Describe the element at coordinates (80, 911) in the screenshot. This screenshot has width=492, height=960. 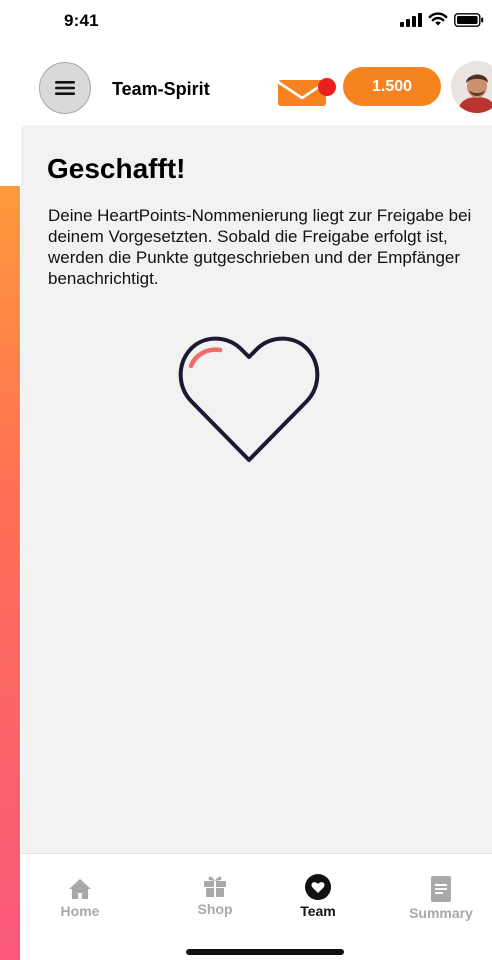
I see `nav-label-home: Home` at that location.